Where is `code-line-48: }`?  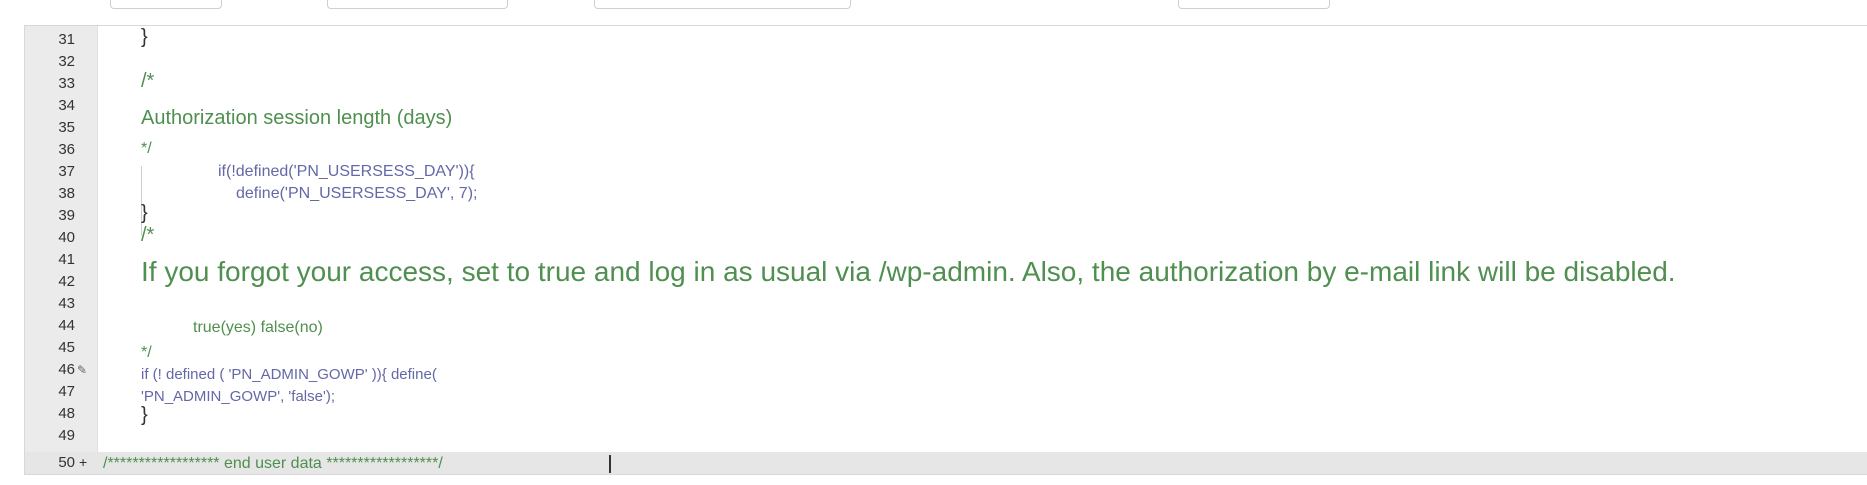
code-line-48: } is located at coordinates (144, 415).